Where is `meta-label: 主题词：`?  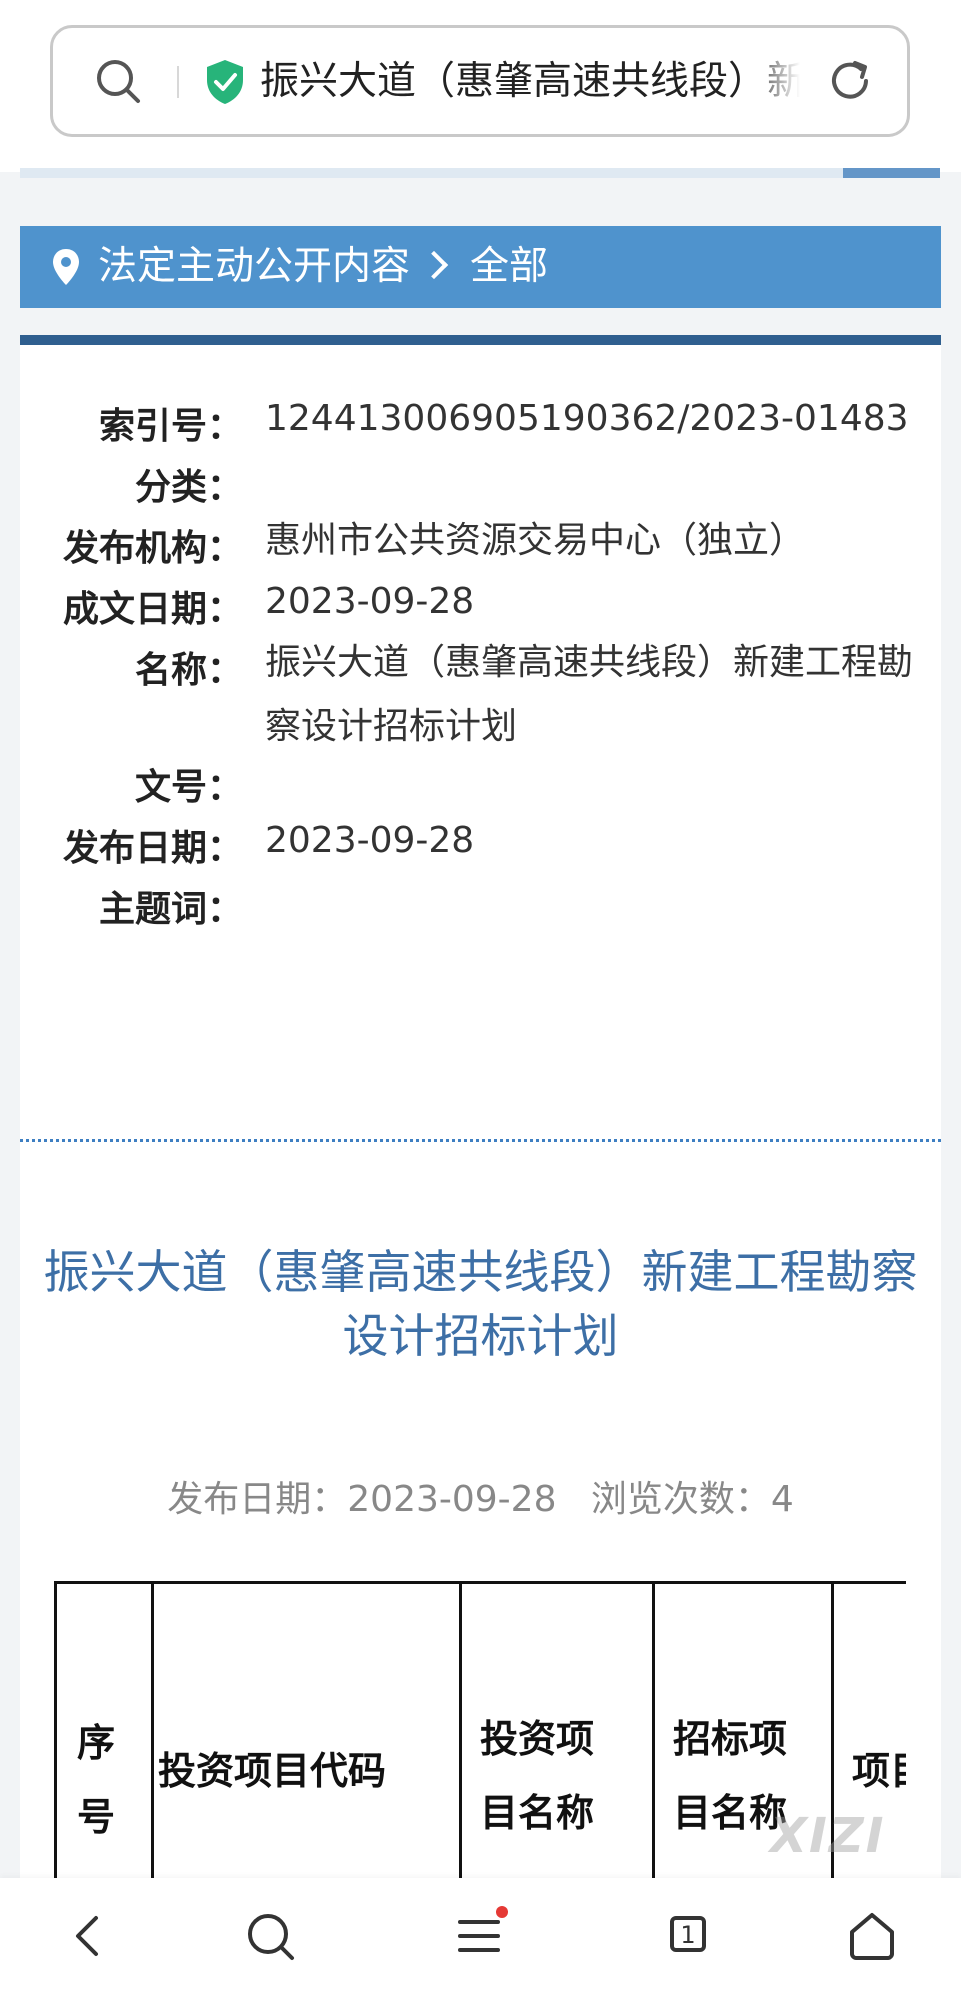 meta-label: 主题词： is located at coordinates (170, 909).